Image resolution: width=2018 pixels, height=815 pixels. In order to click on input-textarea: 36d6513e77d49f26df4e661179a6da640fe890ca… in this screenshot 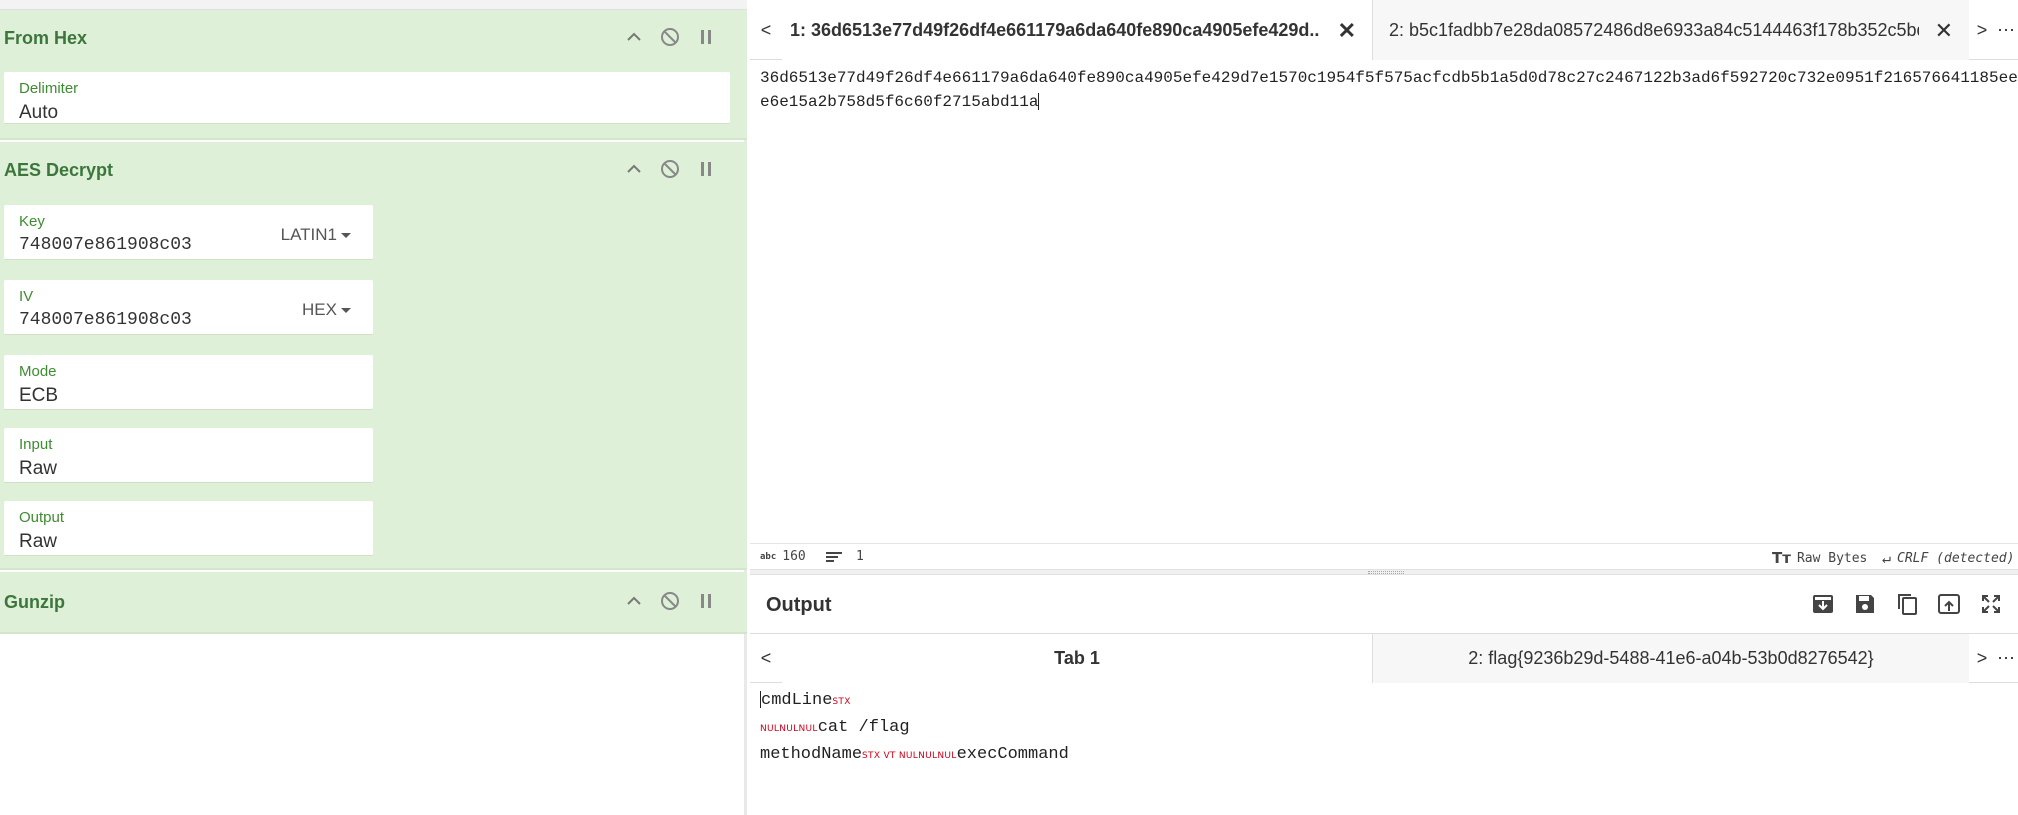, I will do `click(1389, 90)`.